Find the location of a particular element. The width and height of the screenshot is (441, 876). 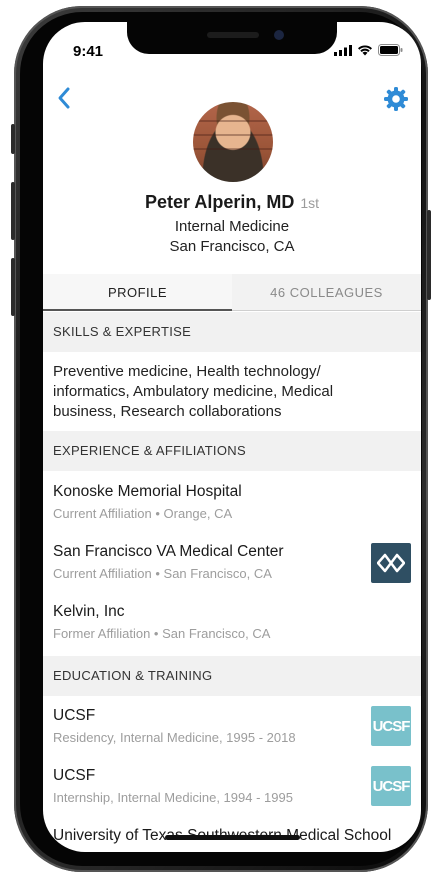

profile-specialty: Internal Medicine is located at coordinates (232, 226).